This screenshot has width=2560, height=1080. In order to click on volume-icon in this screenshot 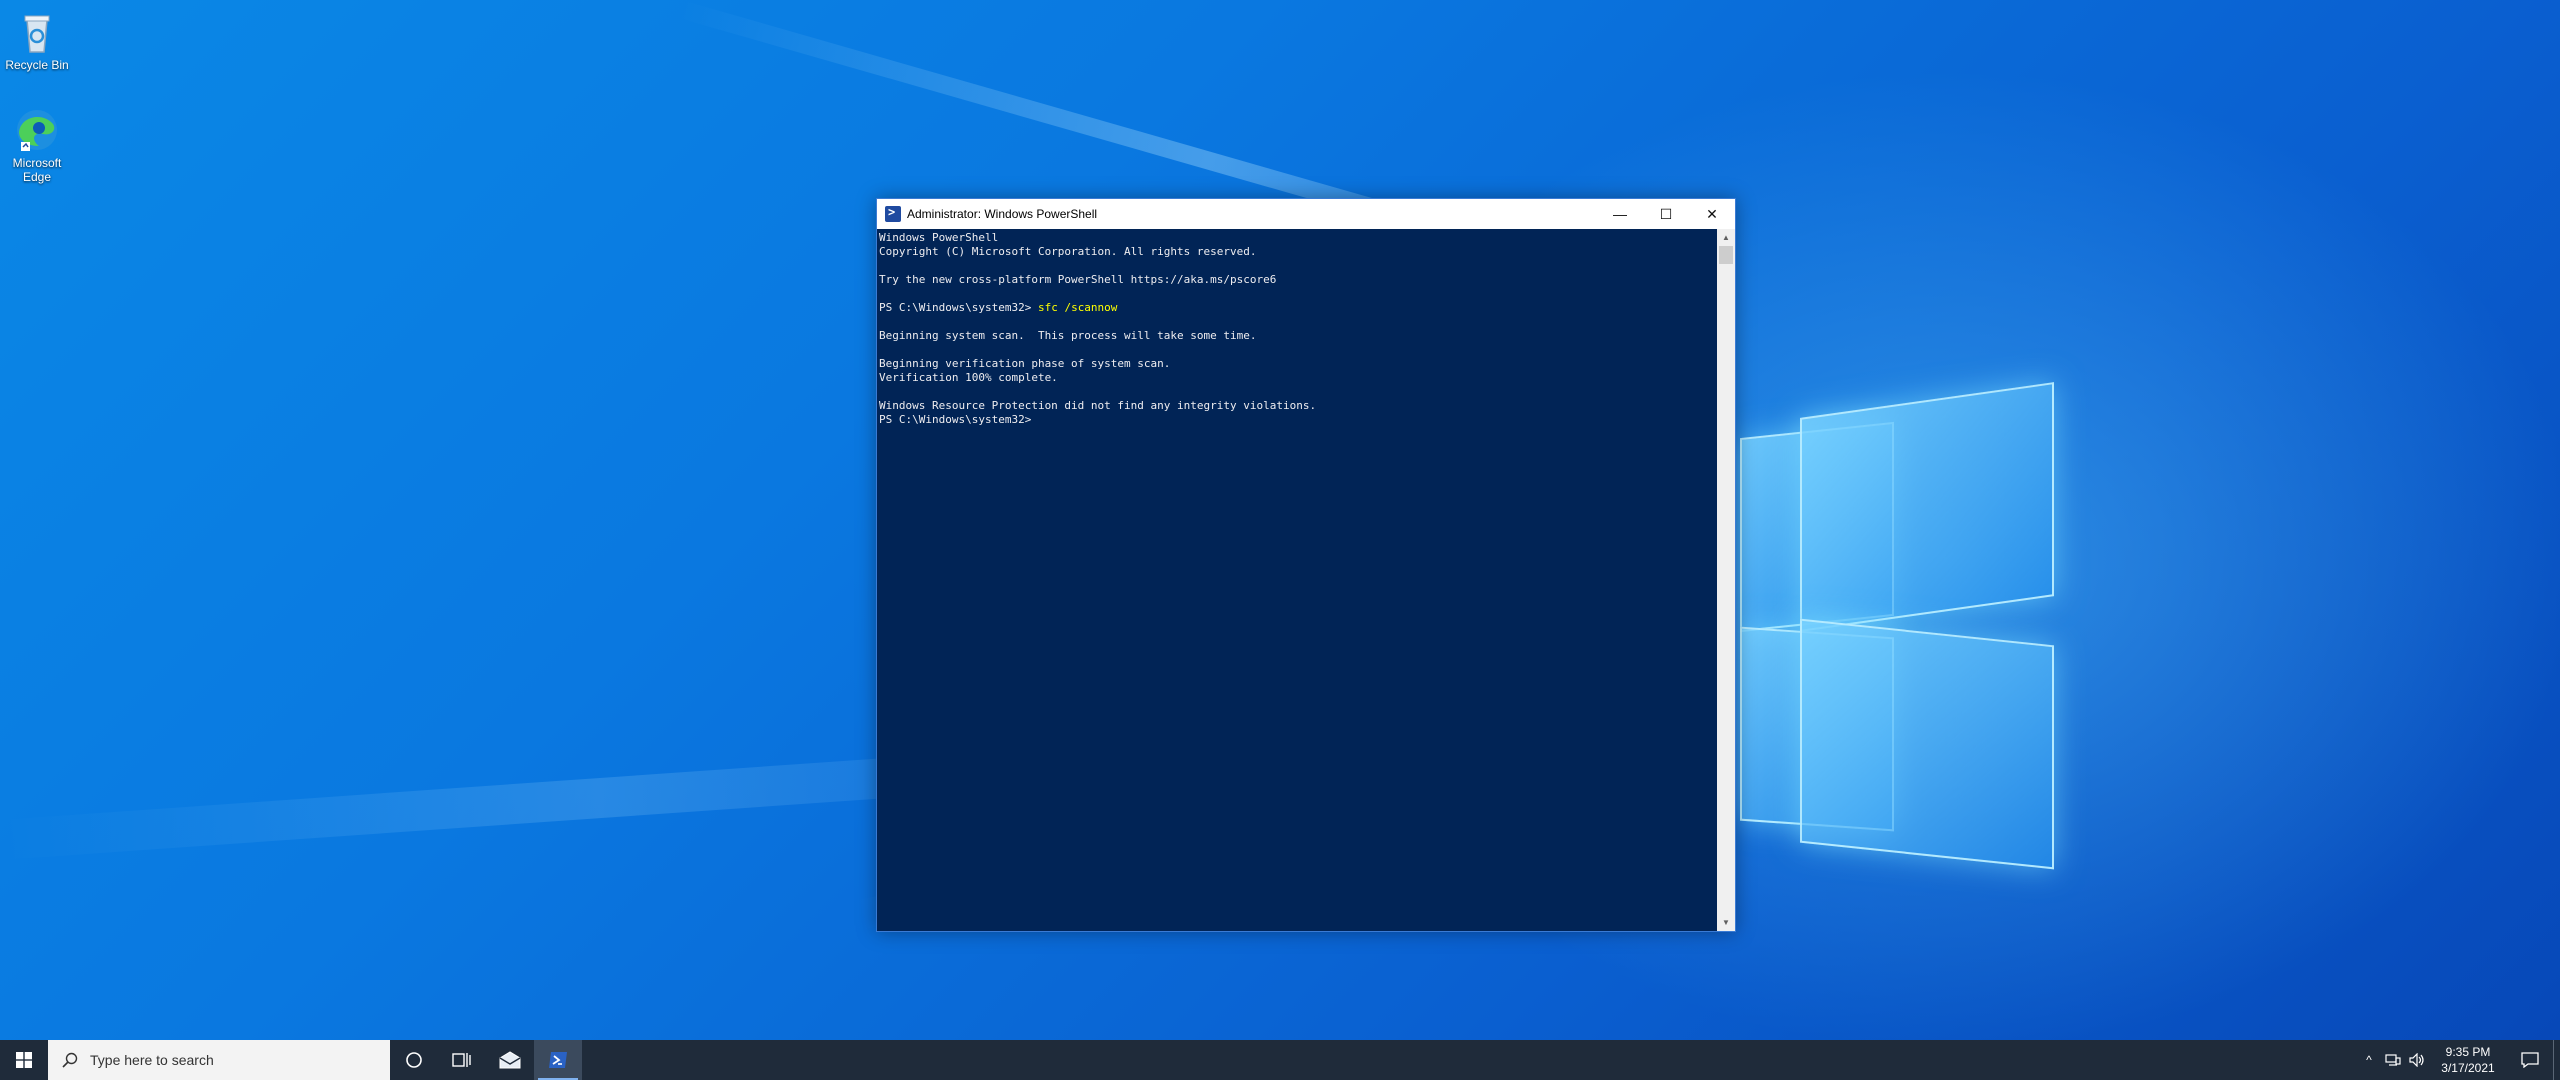, I will do `click(2417, 1060)`.